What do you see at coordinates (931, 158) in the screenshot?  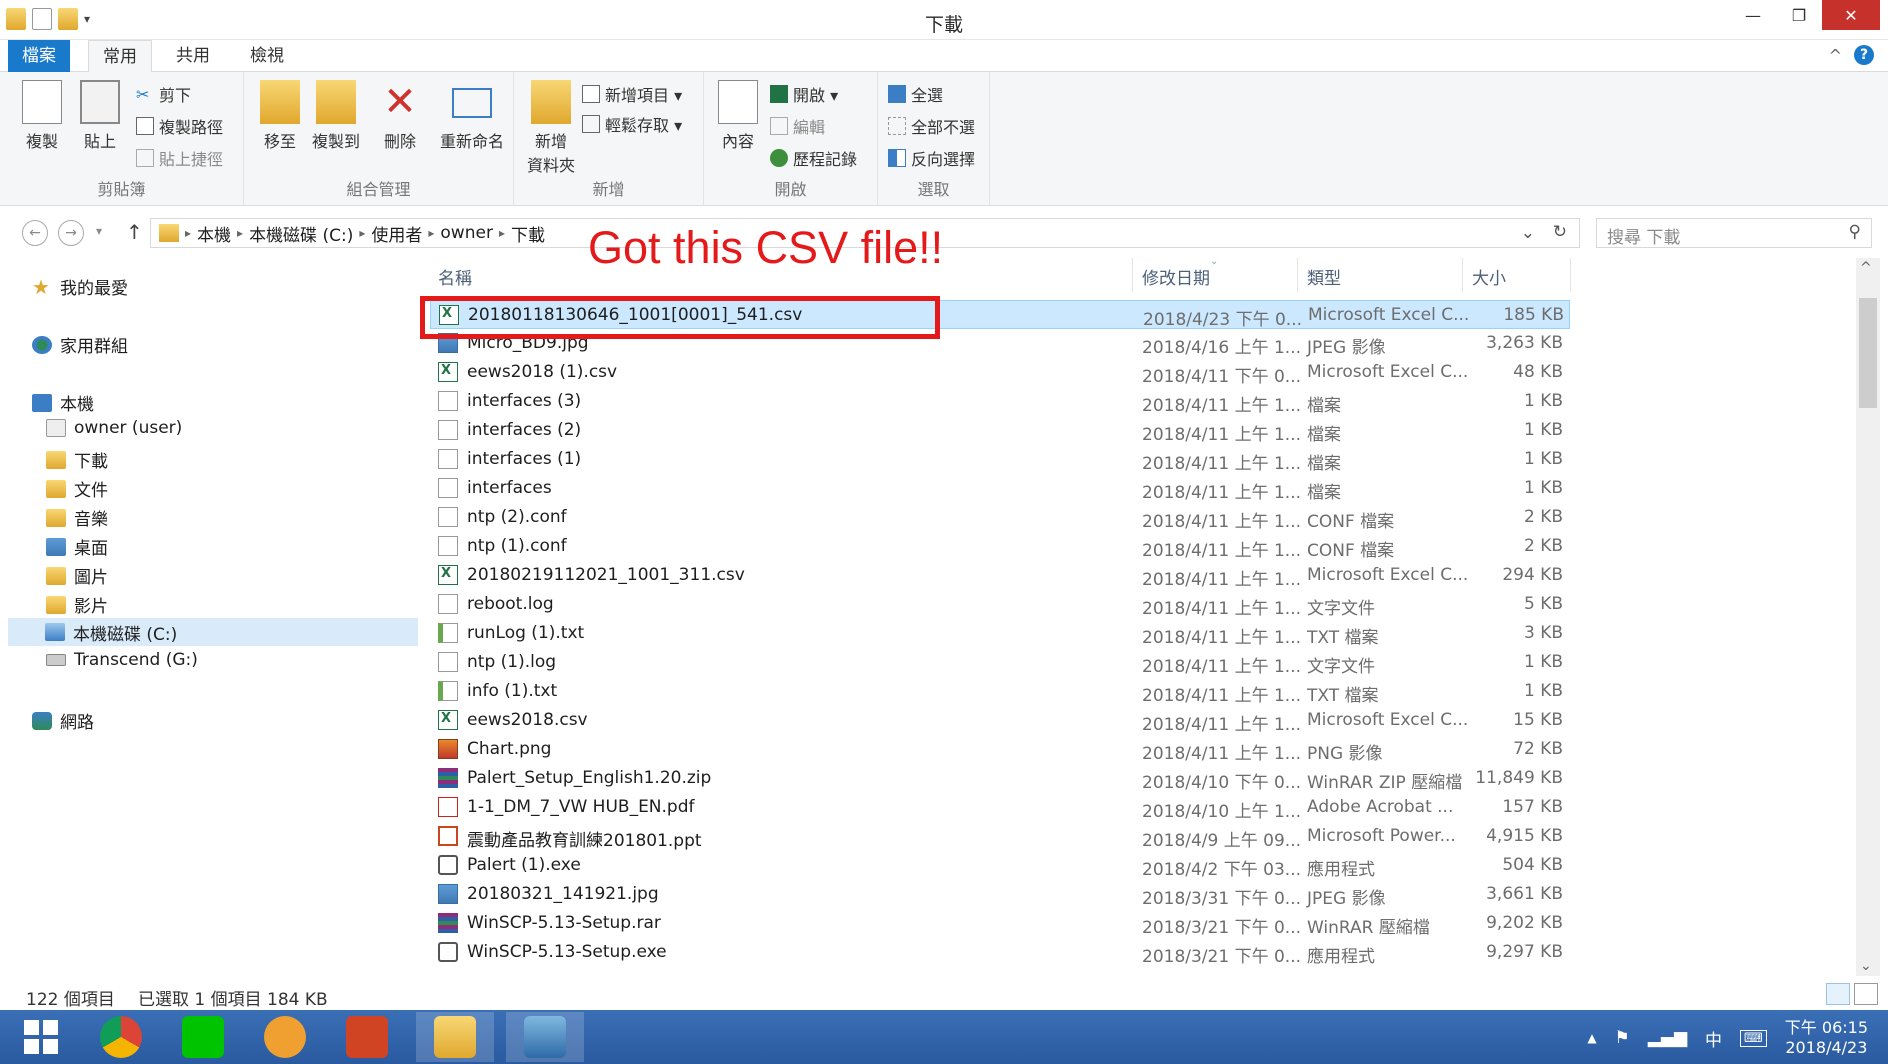 I see `invert-selection-button: 反向選擇` at bounding box center [931, 158].